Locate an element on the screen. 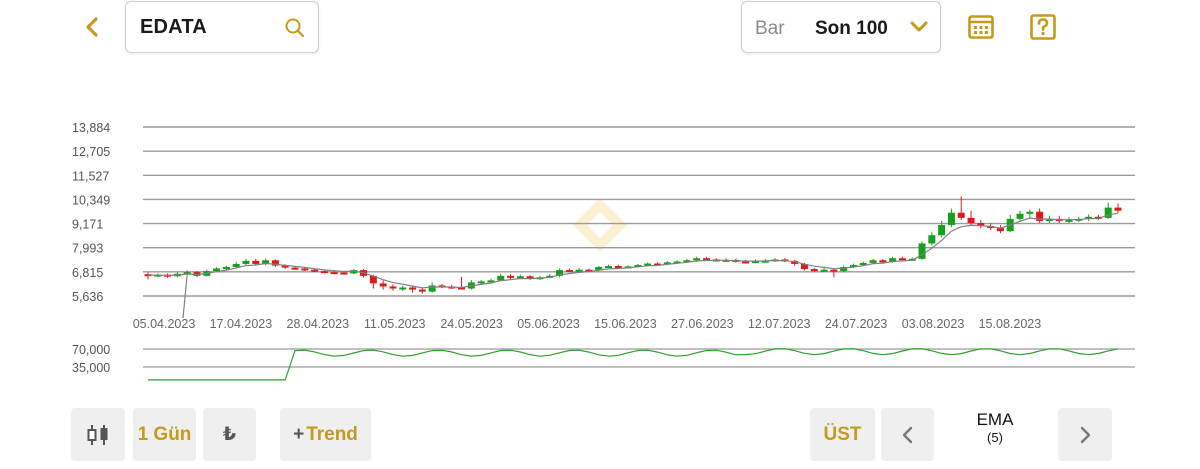  indicator-name: EMA is located at coordinates (995, 419).